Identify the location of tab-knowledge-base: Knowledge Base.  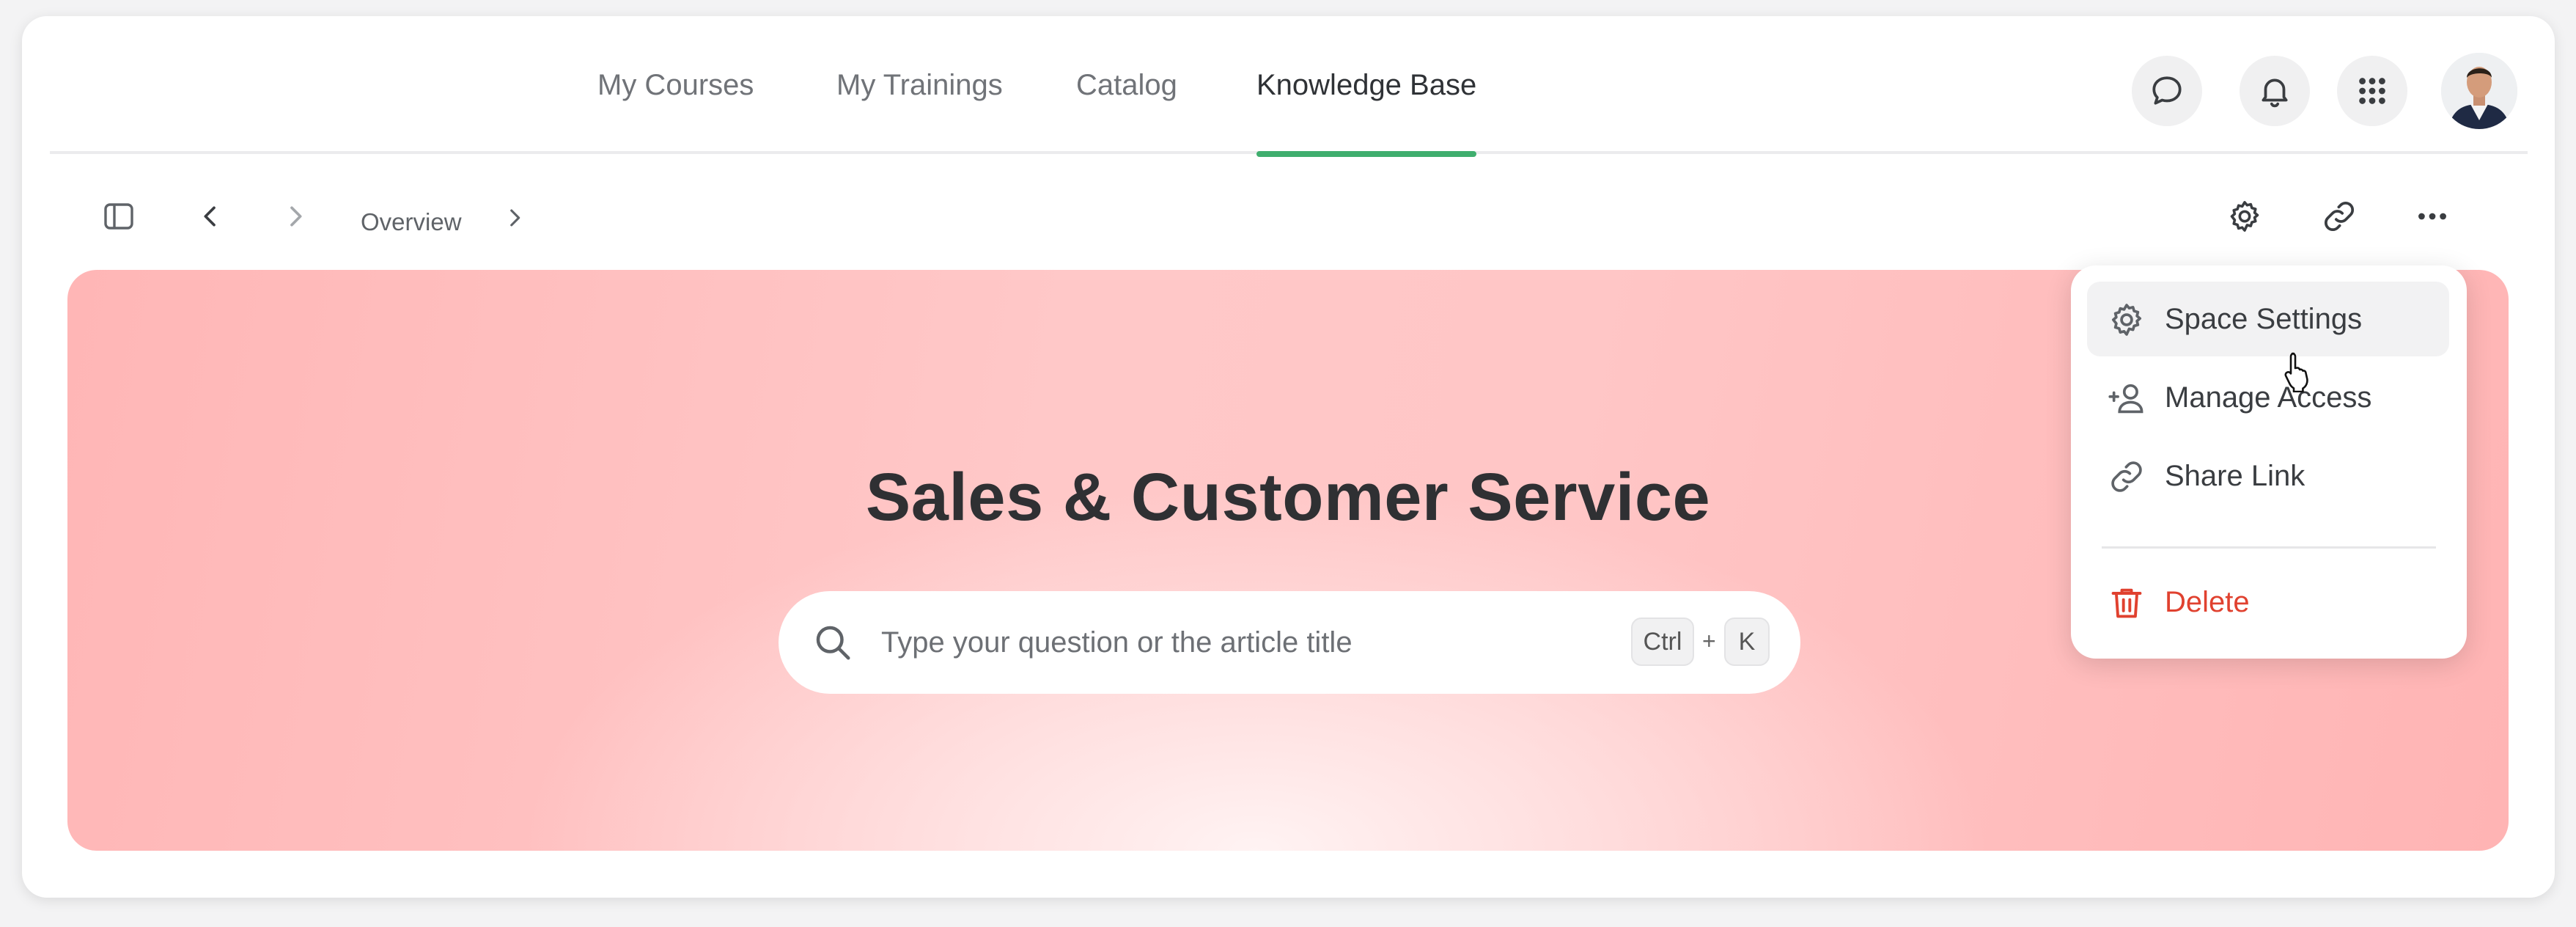
(1366, 86).